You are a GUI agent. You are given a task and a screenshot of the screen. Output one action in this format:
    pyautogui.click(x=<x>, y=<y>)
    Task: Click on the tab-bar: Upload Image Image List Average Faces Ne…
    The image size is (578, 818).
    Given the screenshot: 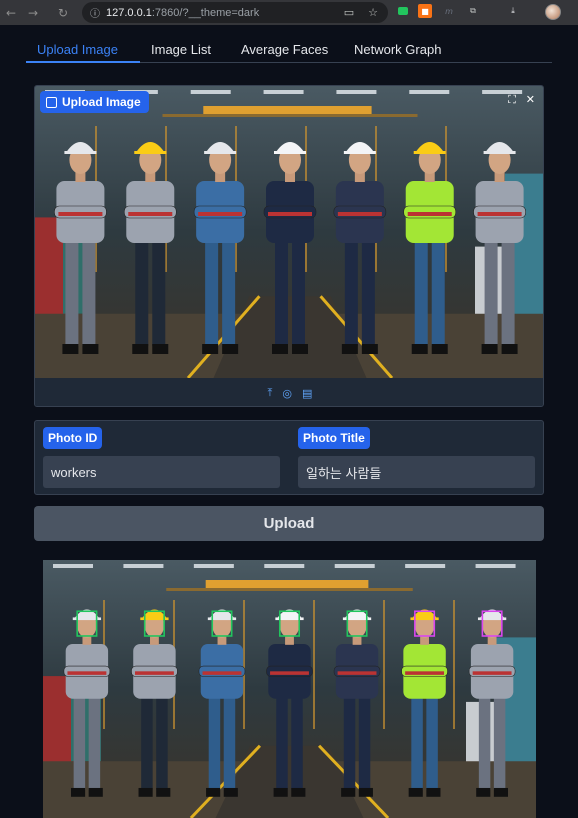 What is the action you would take?
    pyautogui.click(x=289, y=50)
    